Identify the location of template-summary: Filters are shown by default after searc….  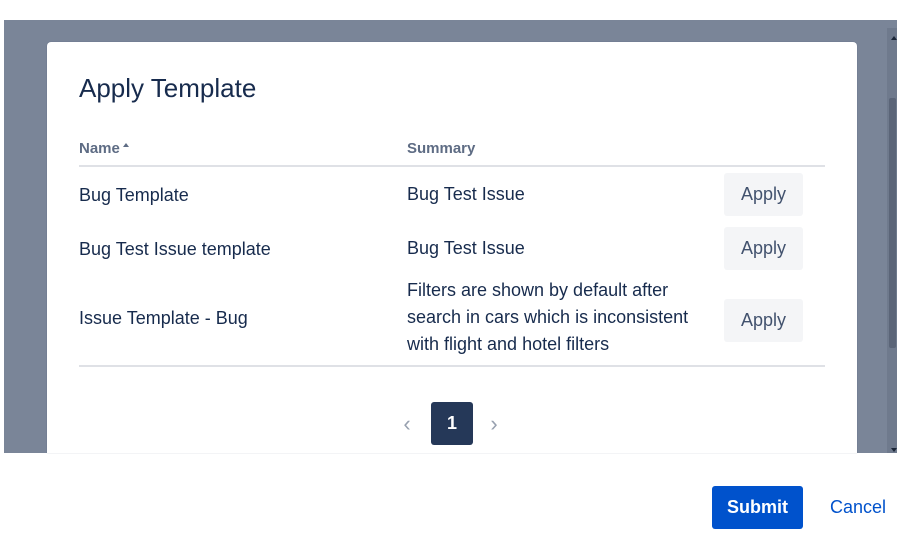
(548, 317).